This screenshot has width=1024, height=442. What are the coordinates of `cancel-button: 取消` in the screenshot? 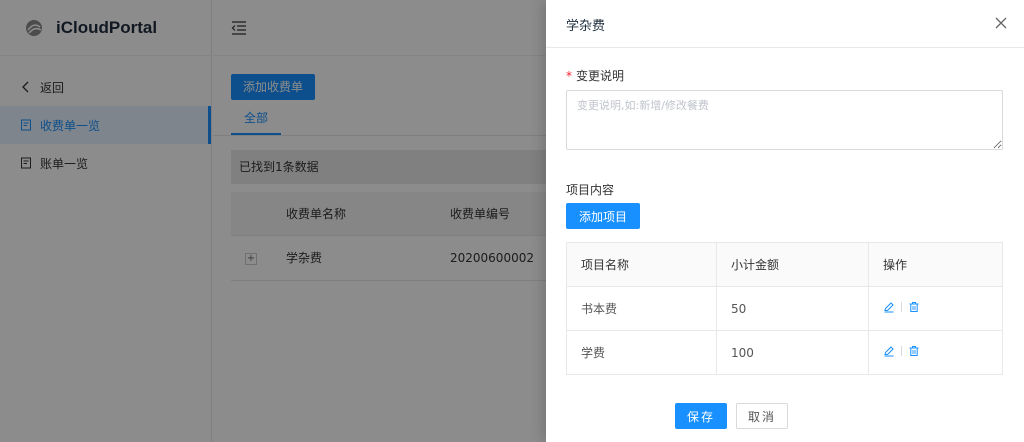 It's located at (762, 416).